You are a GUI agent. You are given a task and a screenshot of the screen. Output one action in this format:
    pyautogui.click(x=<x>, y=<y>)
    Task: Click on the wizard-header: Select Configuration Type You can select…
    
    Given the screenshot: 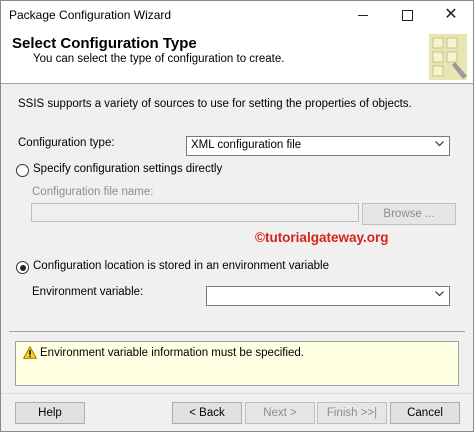 What is the action you would take?
    pyautogui.click(x=237, y=56)
    